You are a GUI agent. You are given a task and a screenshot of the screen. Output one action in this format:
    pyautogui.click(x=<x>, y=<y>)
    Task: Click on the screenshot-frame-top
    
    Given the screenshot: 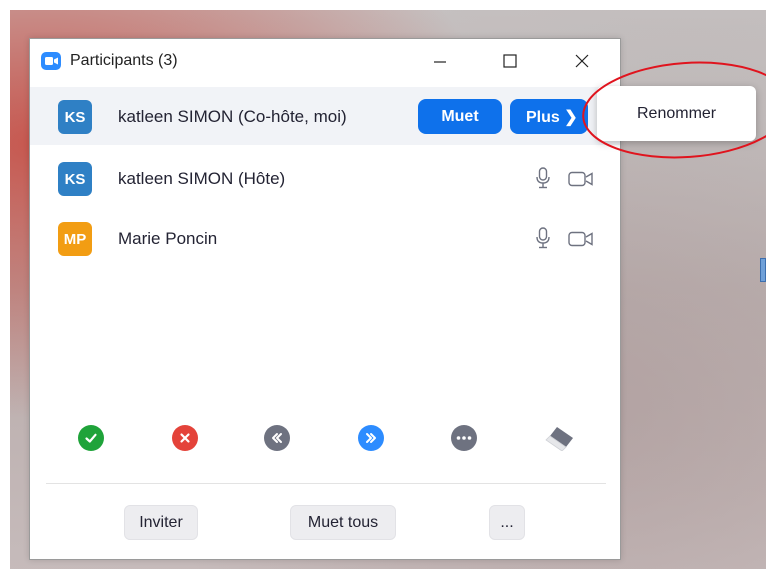 What is the action you would take?
    pyautogui.click(x=383, y=5)
    